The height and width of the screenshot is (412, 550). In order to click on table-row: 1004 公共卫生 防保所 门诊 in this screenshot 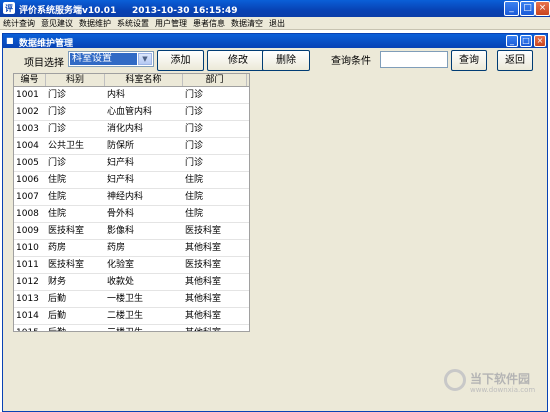, I will do `click(131, 146)`.